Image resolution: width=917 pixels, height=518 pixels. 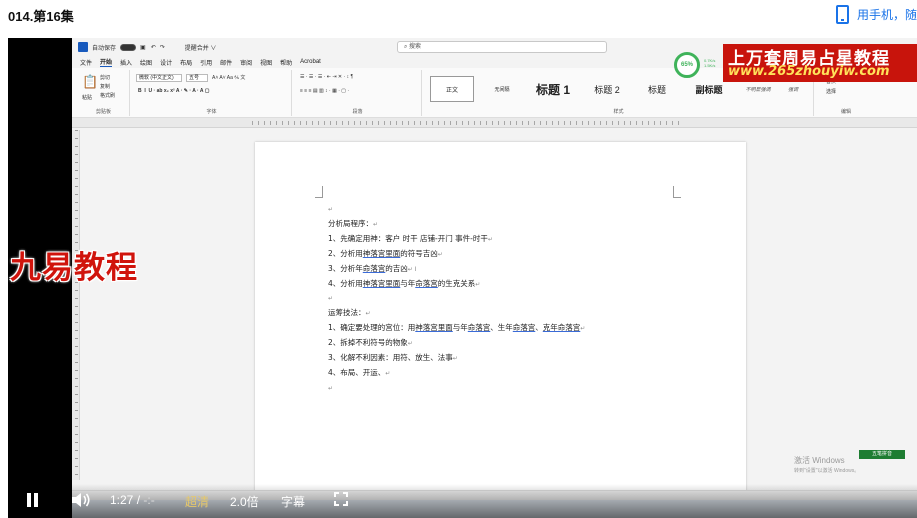 I want to click on document-line-m1: 1、确定要处理的宫位：用神落宫里面与年命落宫、生年命落宫、克年命落宫↵, so click(x=456, y=328).